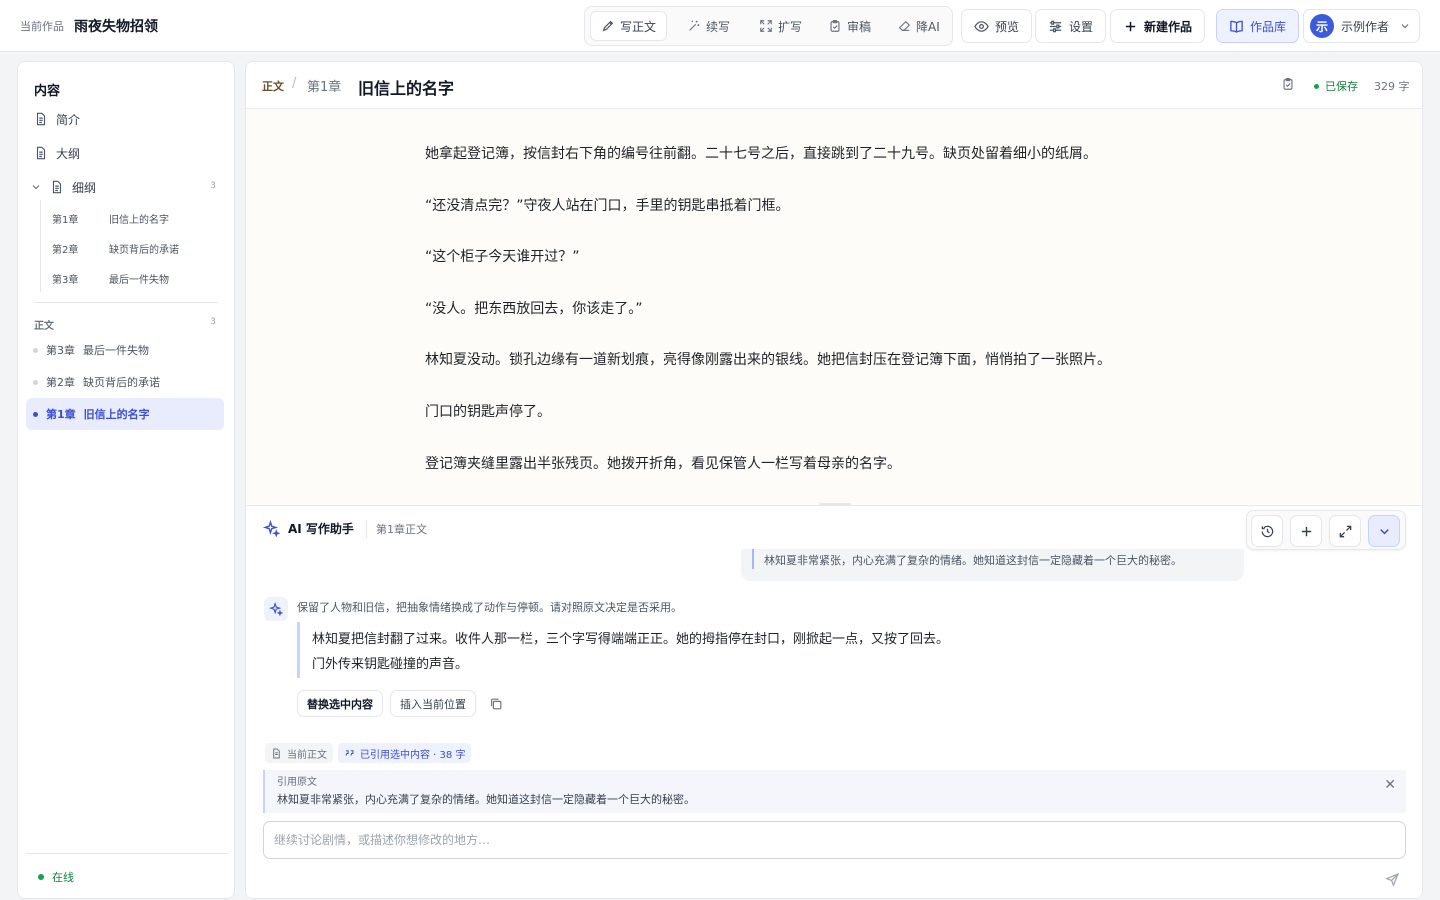  I want to click on breadcrumb: 正文 / 第1章 旧信上的名字 已保存 329 字, so click(834, 85).